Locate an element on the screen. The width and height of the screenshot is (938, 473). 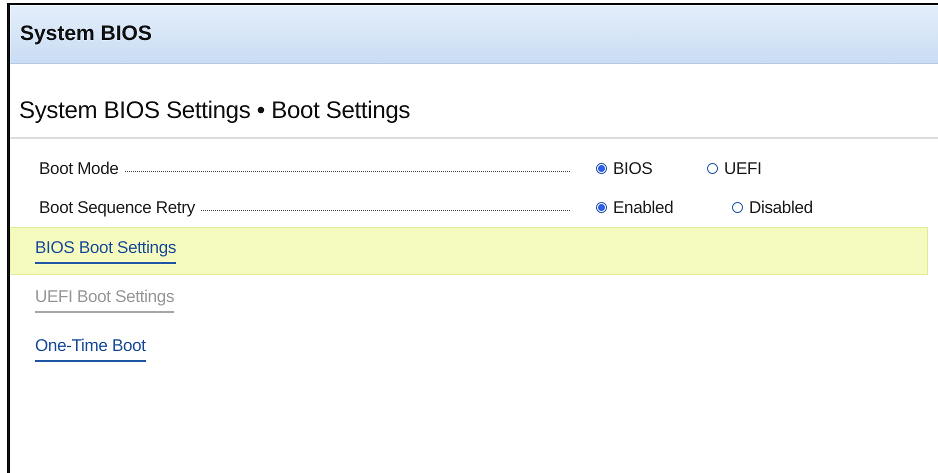
radio-option: UEFI is located at coordinates (747, 168).